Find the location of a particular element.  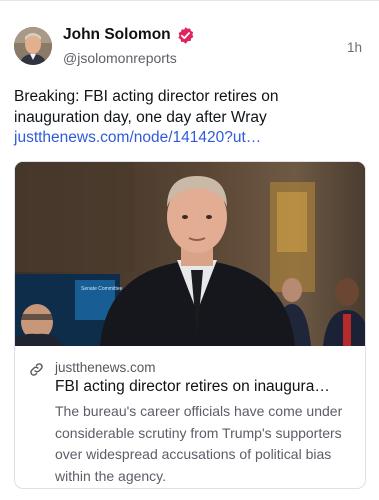

link-icon is located at coordinates (36, 369).